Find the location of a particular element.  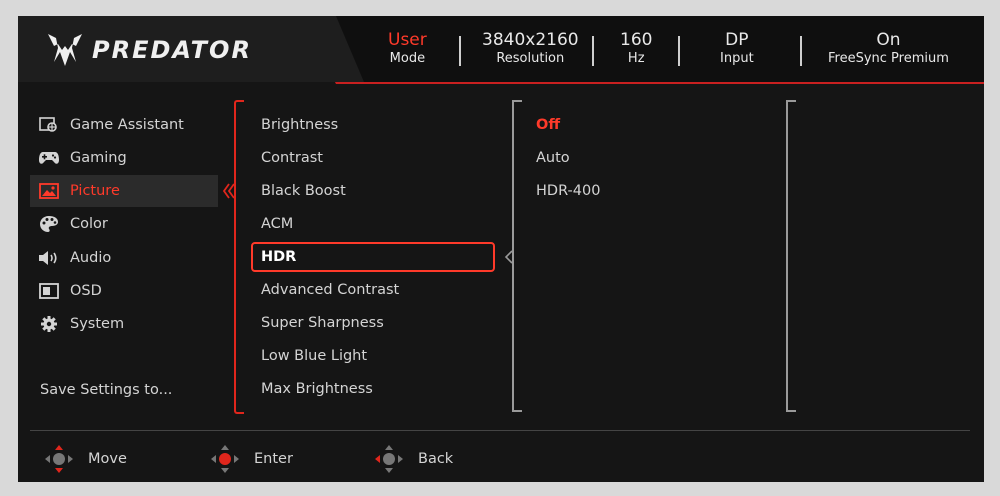

submenu-item-contrast: Contrast is located at coordinates (292, 158).